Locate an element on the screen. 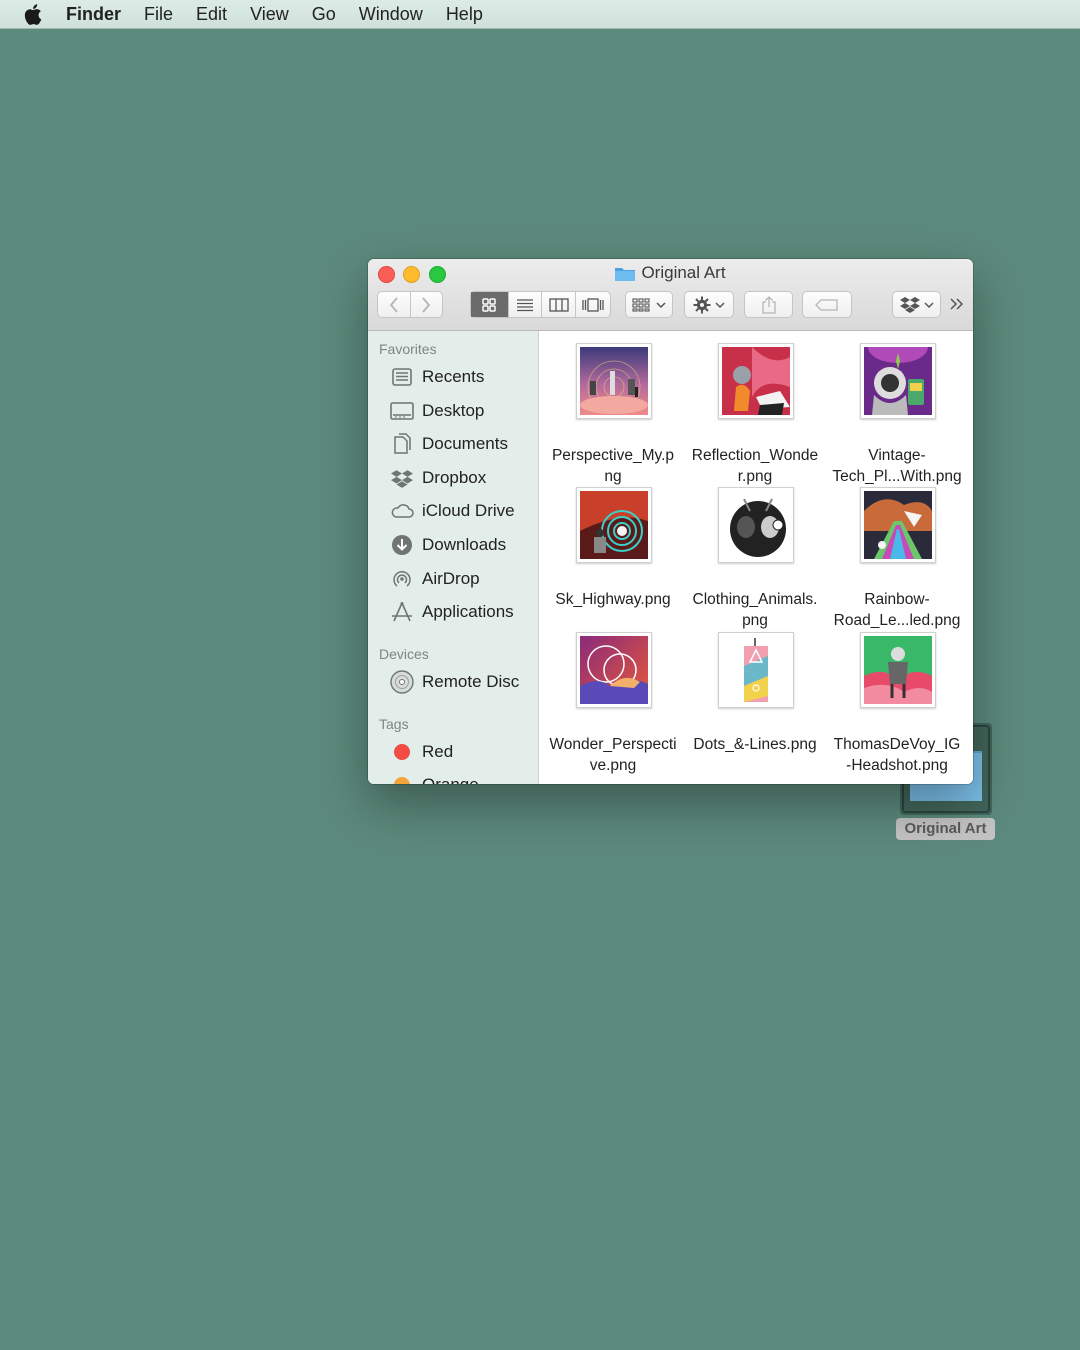 This screenshot has width=1080, height=1350. sidebar-item-remote-disc: Remote Disc is located at coordinates (454, 682).